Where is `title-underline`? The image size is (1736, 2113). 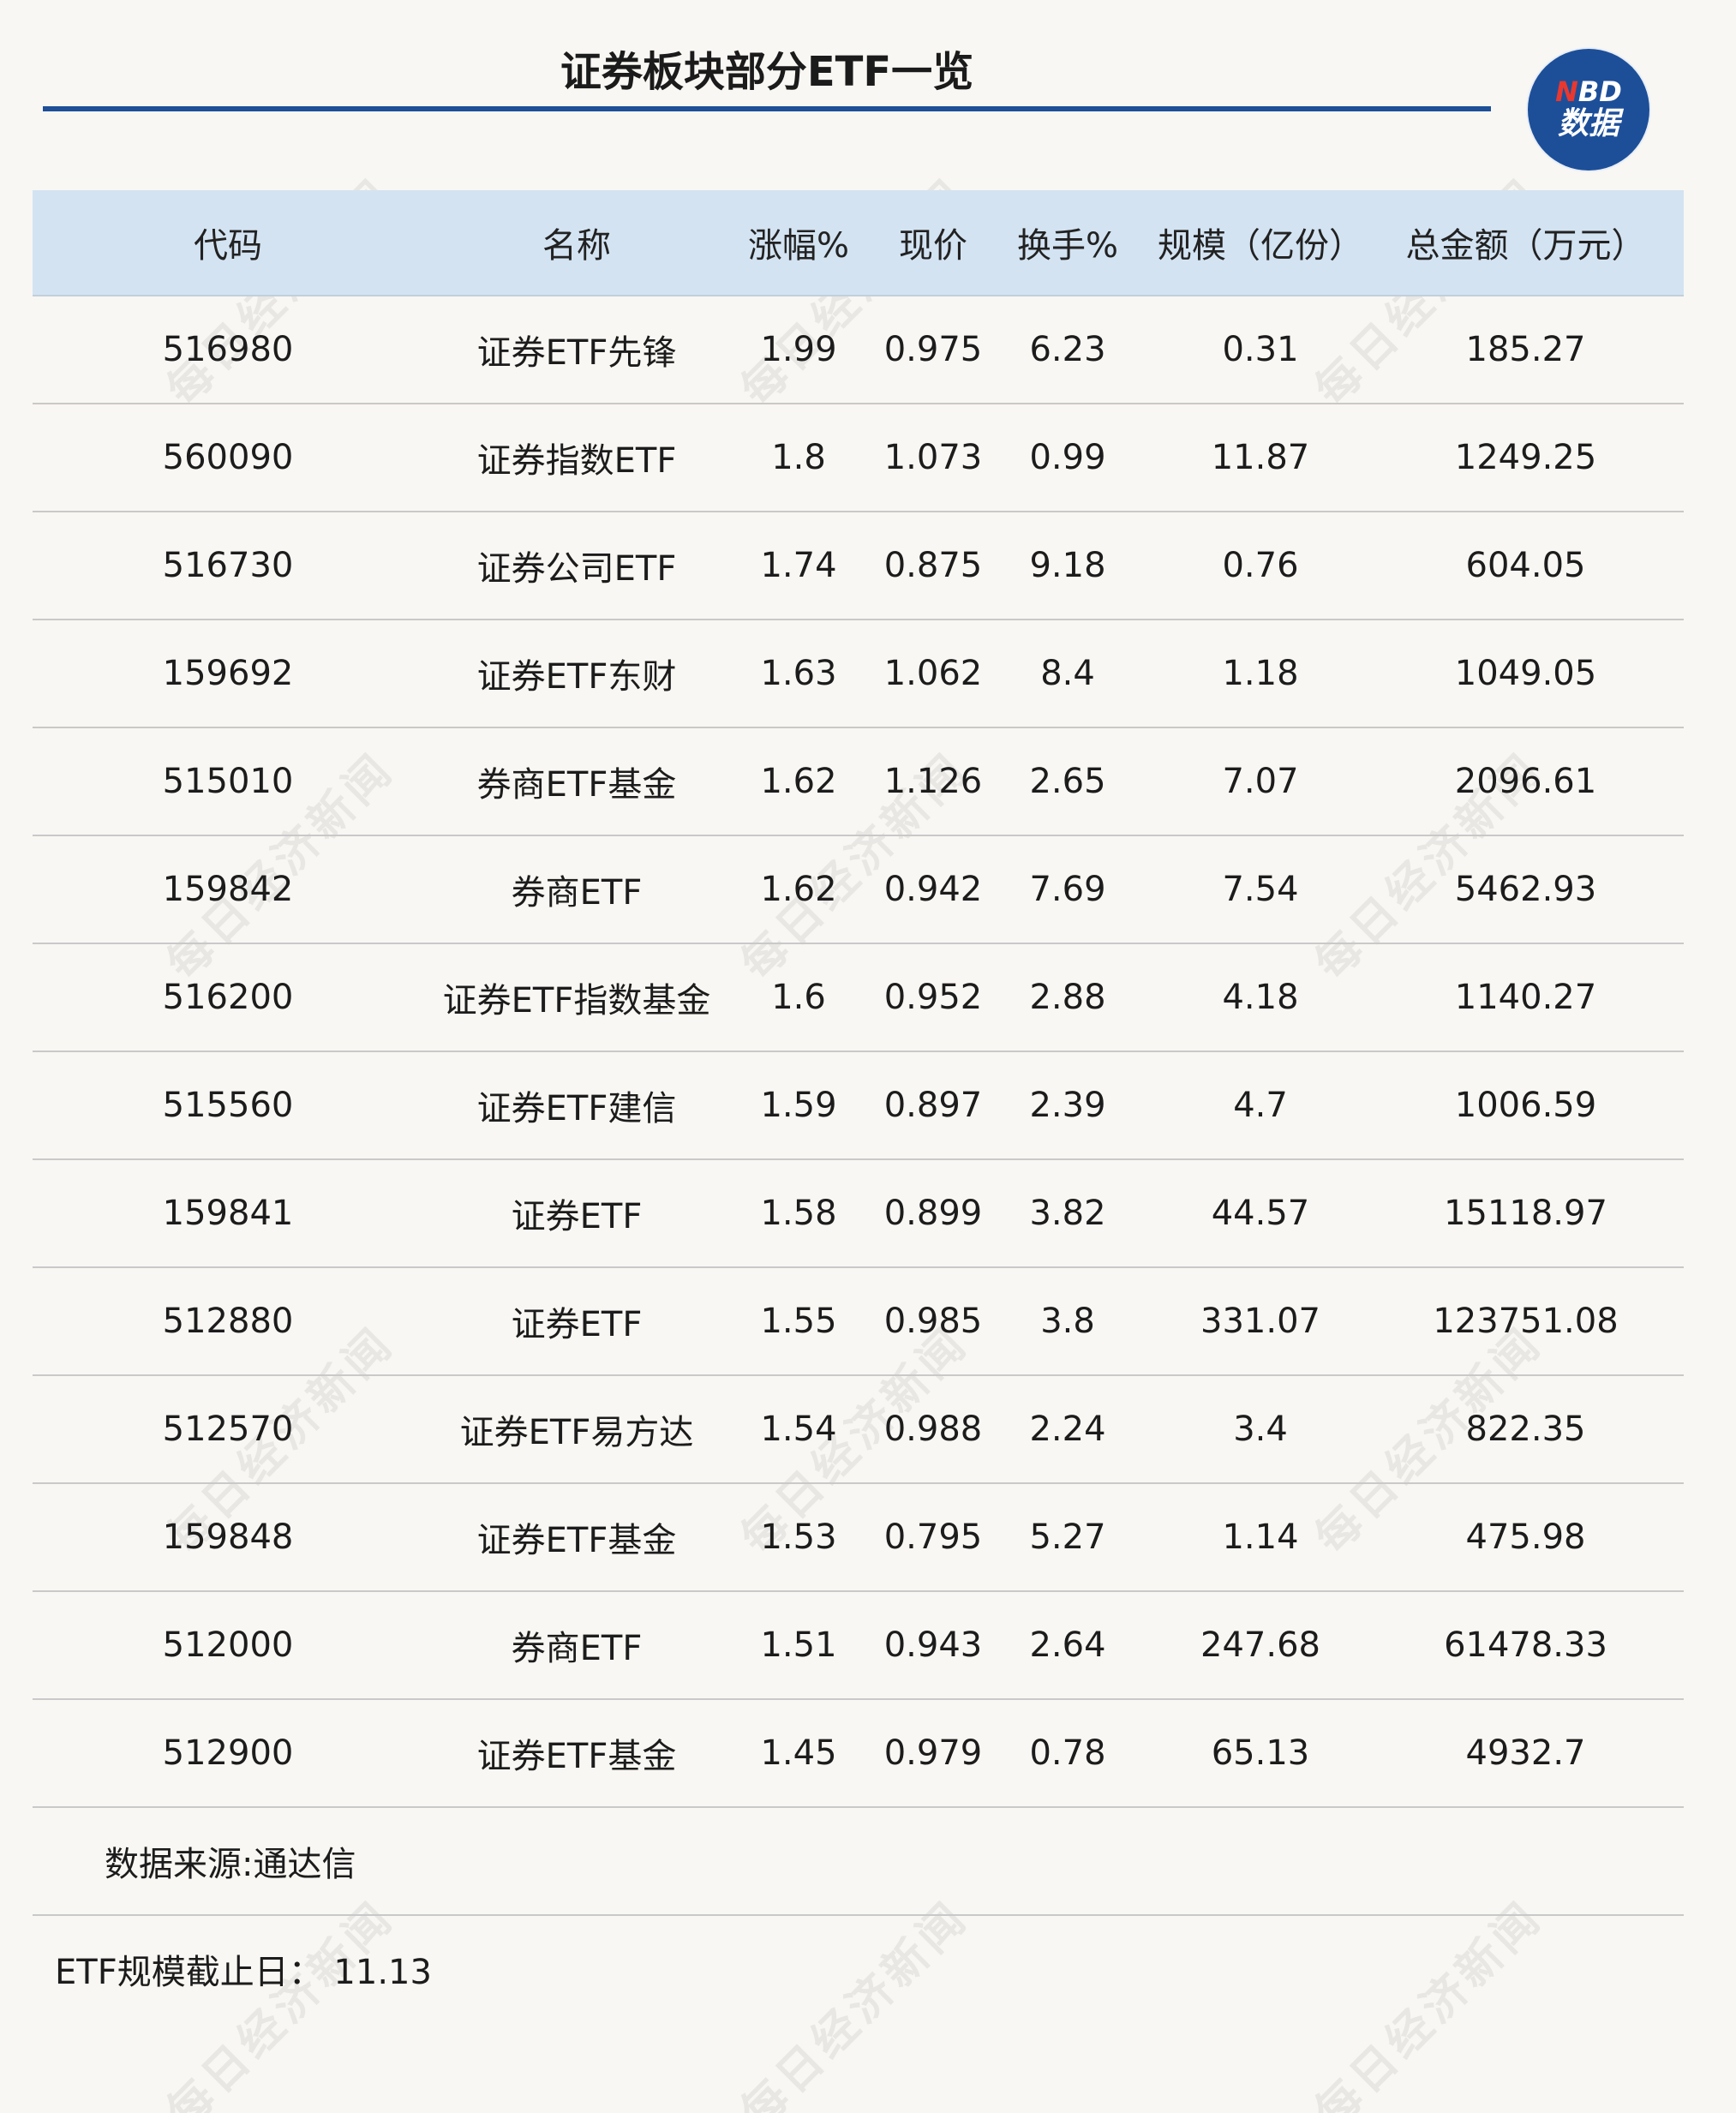 title-underline is located at coordinates (767, 108).